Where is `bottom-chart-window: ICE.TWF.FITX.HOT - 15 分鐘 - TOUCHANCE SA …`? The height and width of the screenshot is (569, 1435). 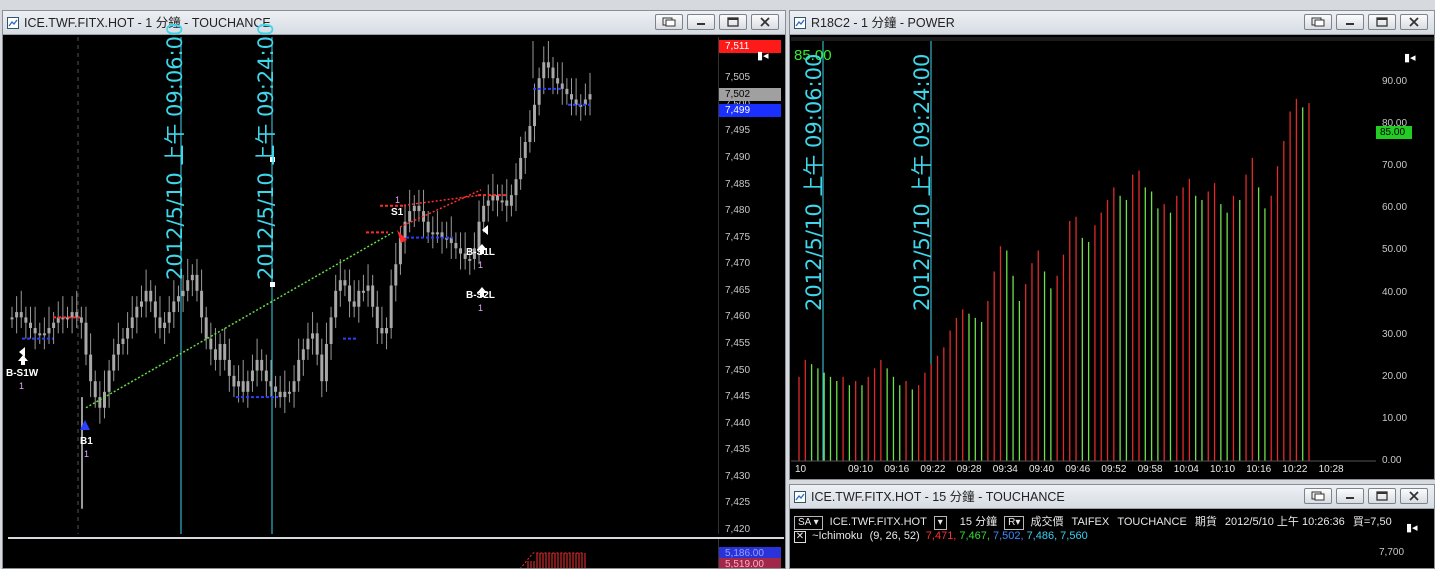
bottom-chart-window: ICE.TWF.FITX.HOT - 15 分鐘 - TOUCHANCE SA … is located at coordinates (1112, 526).